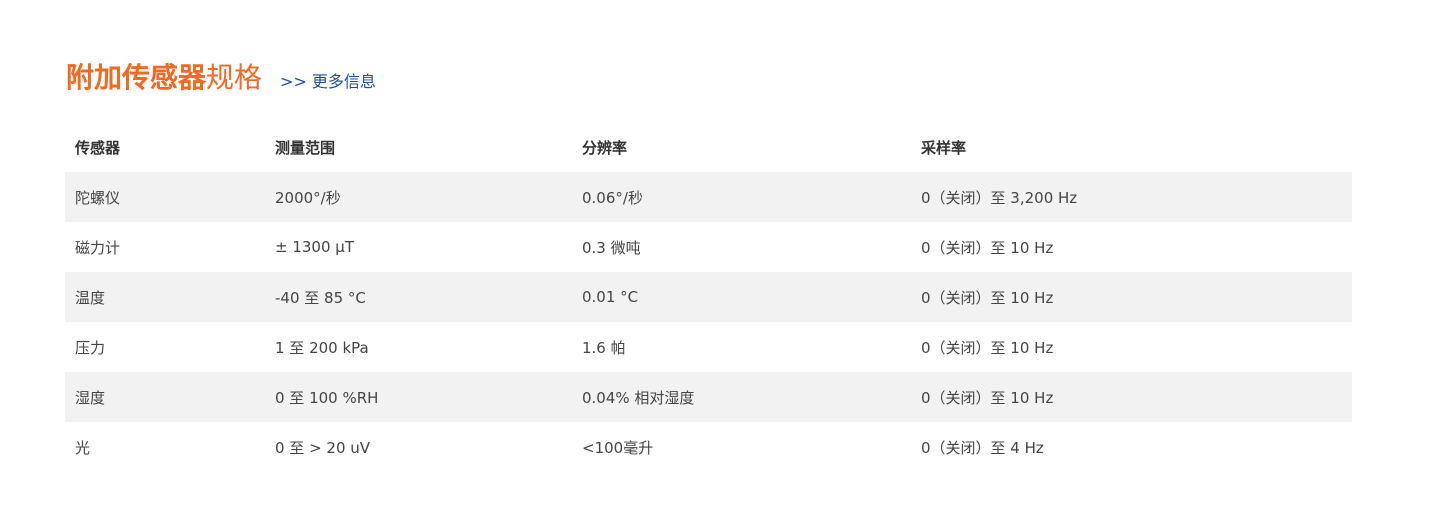 The height and width of the screenshot is (531, 1435). Describe the element at coordinates (83, 447) in the screenshot. I see `cell-sensor: 光` at that location.